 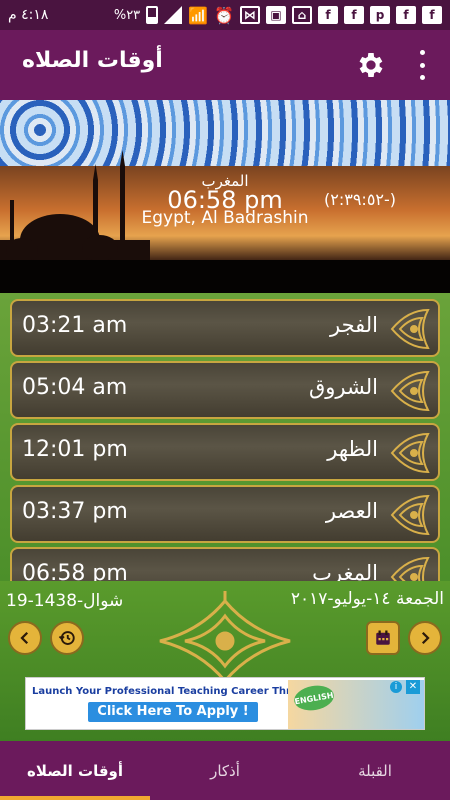 What do you see at coordinates (328, 15) in the screenshot?
I see `facebook-icon: f` at bounding box center [328, 15].